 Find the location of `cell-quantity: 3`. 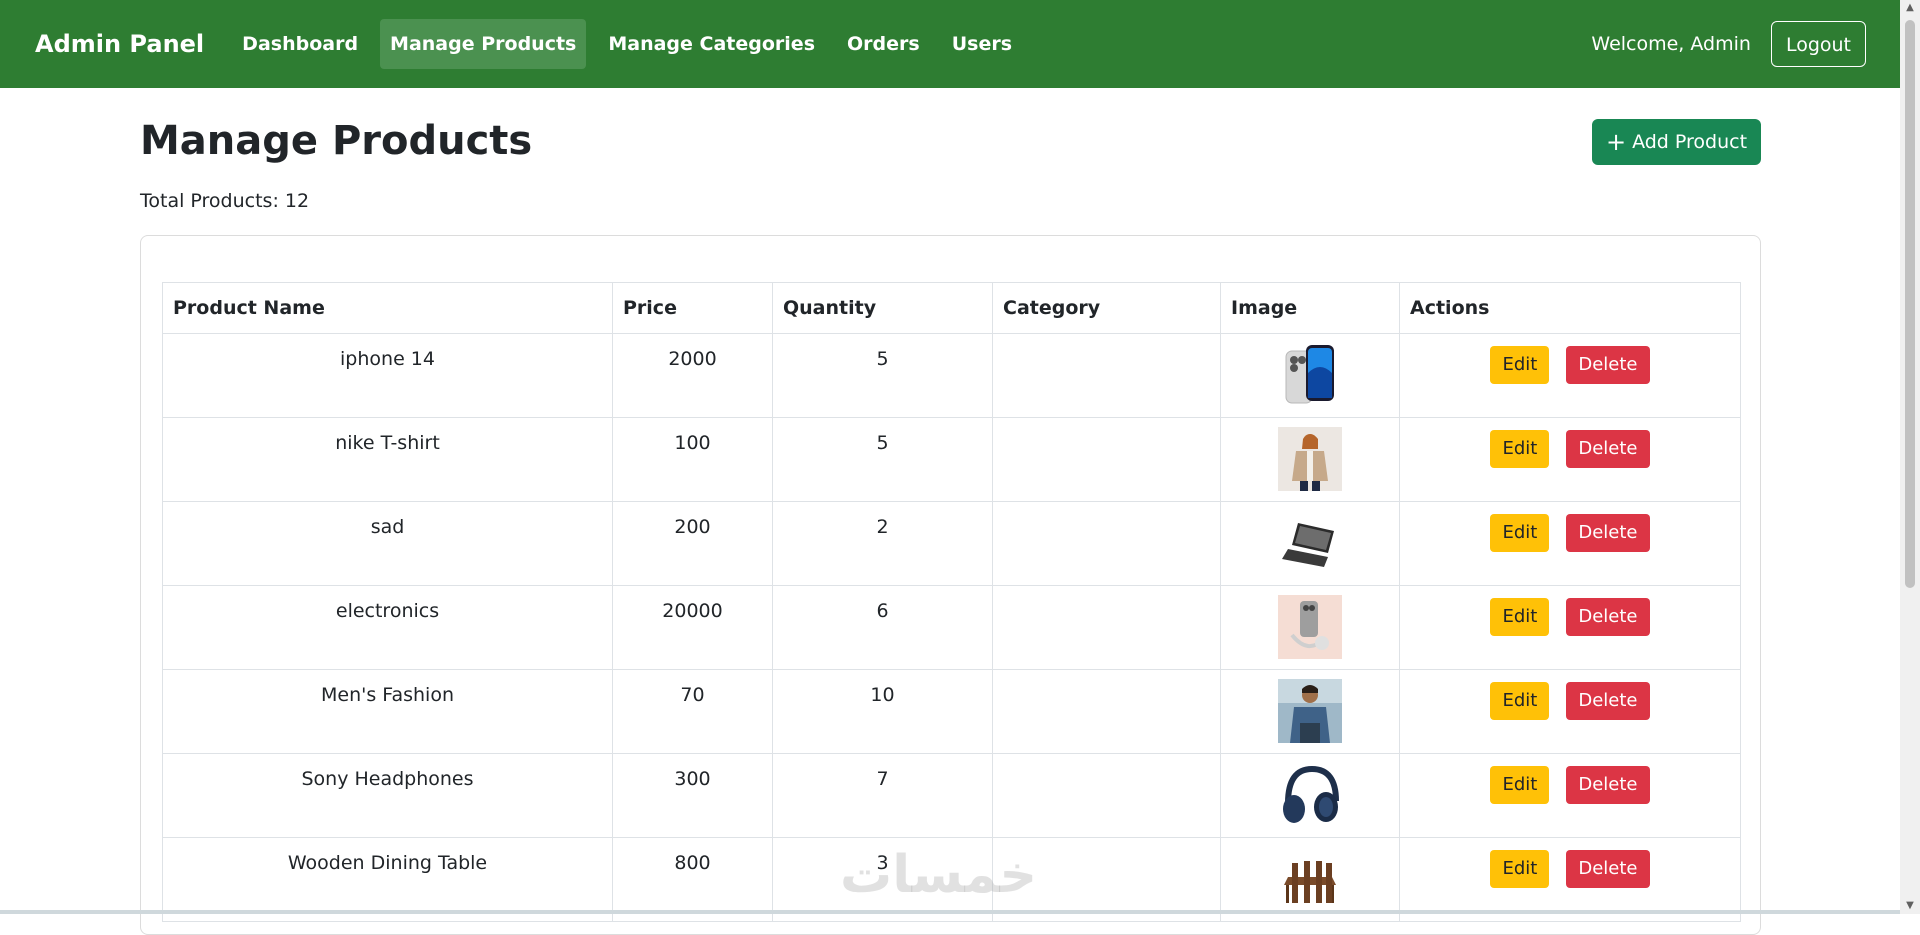

cell-quantity: 3 is located at coordinates (882, 879).